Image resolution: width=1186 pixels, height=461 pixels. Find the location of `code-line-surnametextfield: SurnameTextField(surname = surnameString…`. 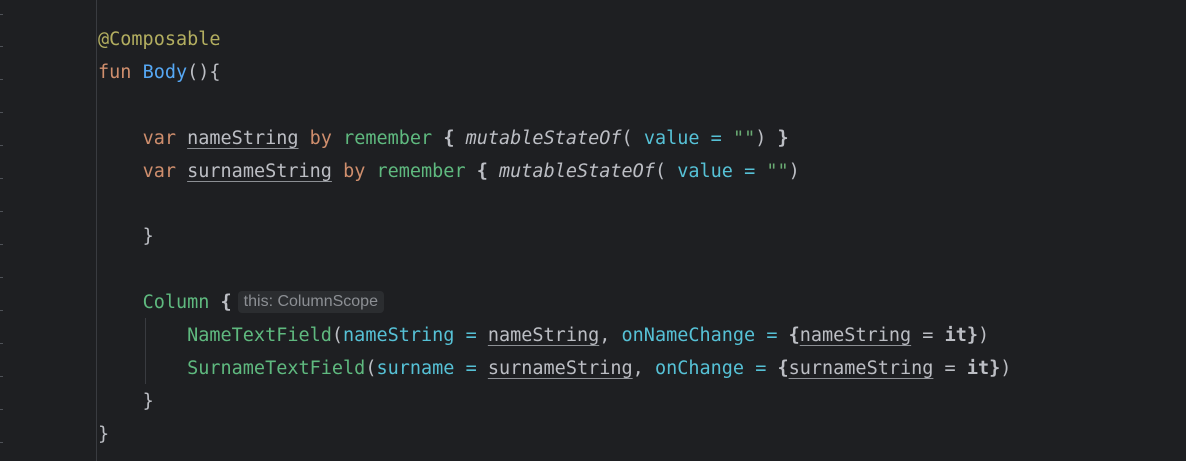

code-line-surnametextfield: SurnameTextField(surname = surnameString… is located at coordinates (554, 368).